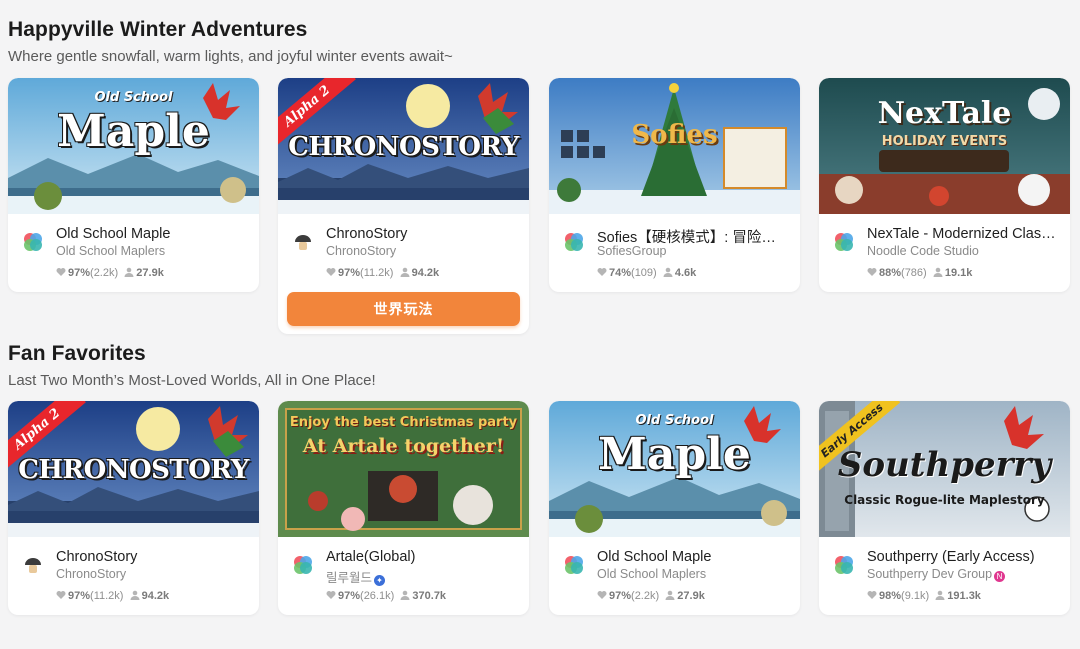 The image size is (1080, 649). Describe the element at coordinates (890, 273) in the screenshot. I see `rating-percent: 88%` at that location.